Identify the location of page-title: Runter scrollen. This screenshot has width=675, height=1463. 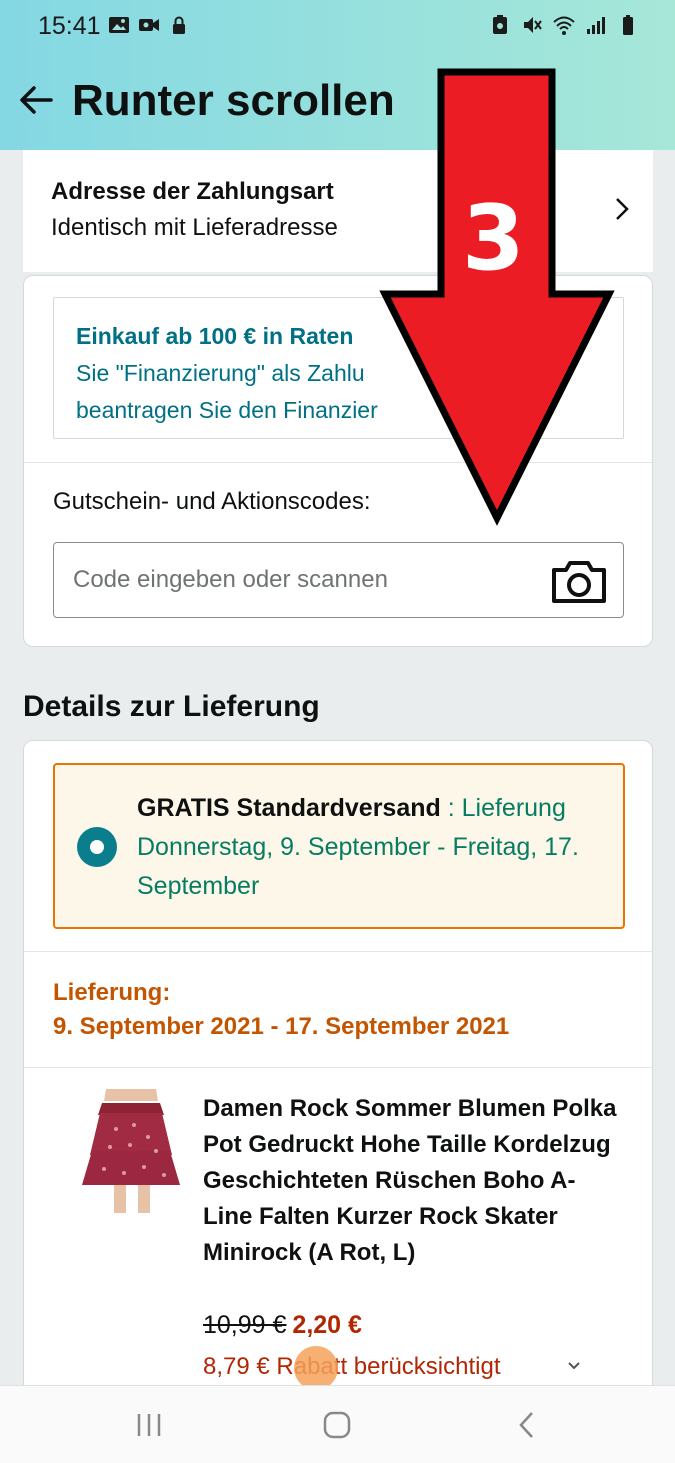
(233, 100).